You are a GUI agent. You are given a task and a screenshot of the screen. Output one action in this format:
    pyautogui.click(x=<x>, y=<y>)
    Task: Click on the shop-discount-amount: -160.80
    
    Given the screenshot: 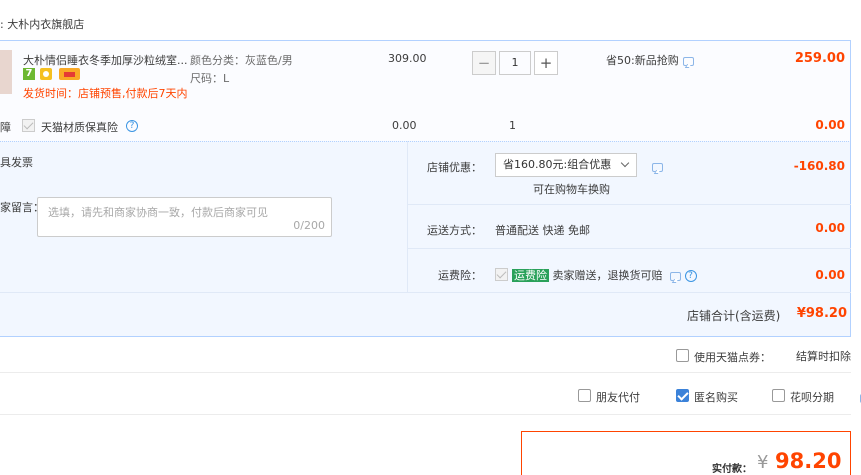 What is the action you would take?
    pyautogui.click(x=819, y=166)
    